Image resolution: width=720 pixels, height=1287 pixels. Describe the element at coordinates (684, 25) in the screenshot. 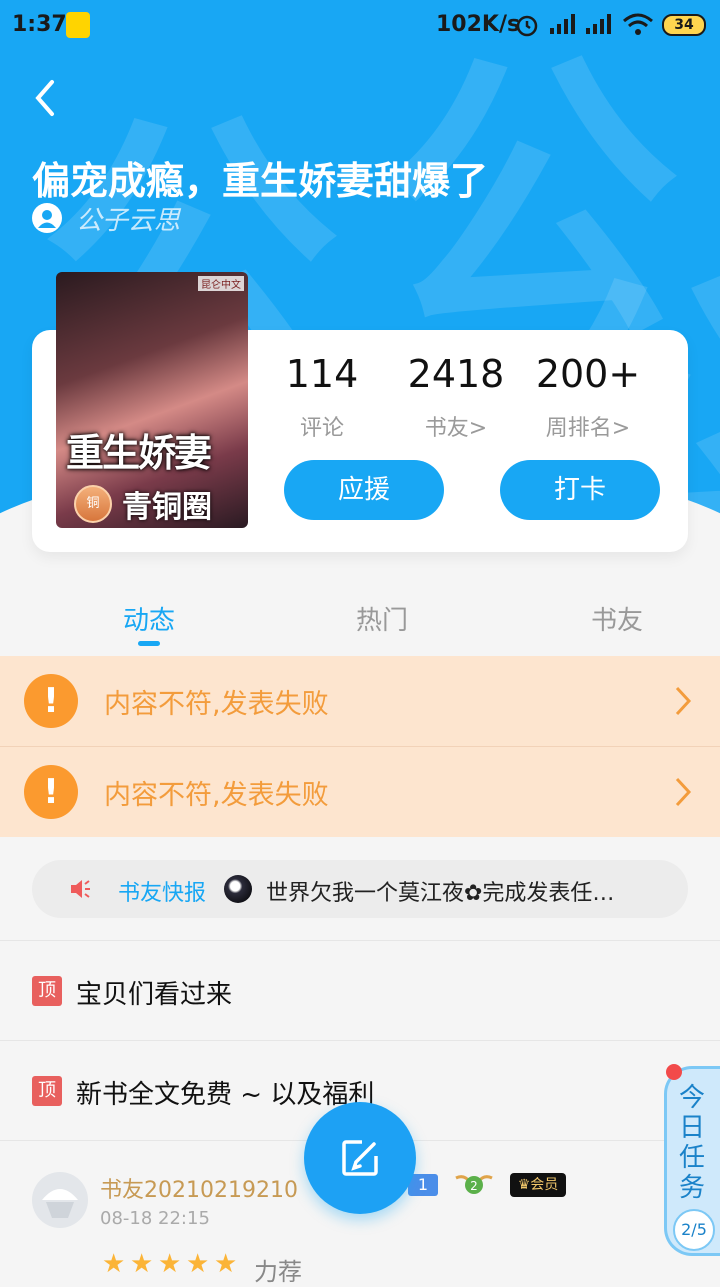

I see `battery-icon: 34` at that location.